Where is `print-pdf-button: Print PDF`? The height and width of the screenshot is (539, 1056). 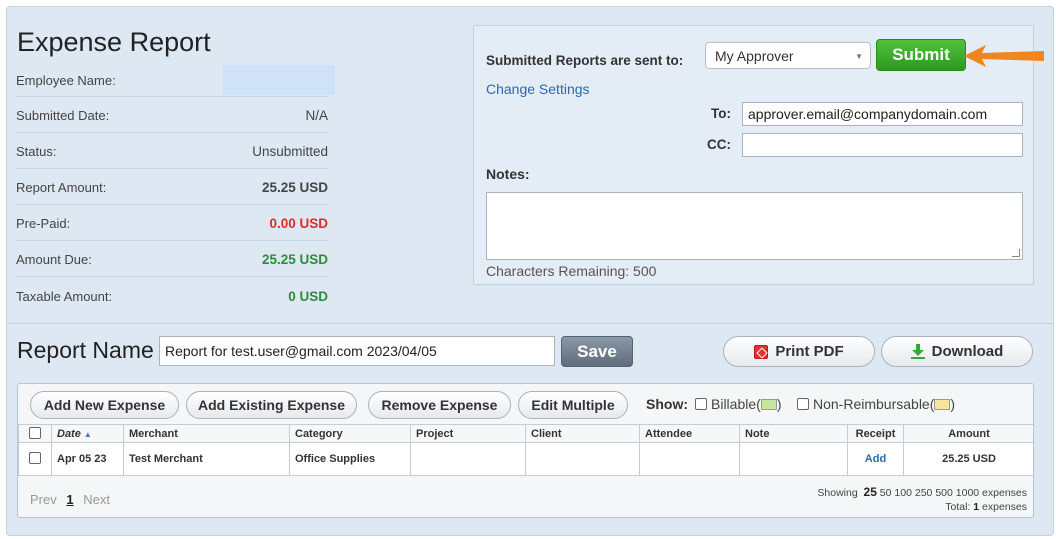
print-pdf-button: Print PDF is located at coordinates (799, 351).